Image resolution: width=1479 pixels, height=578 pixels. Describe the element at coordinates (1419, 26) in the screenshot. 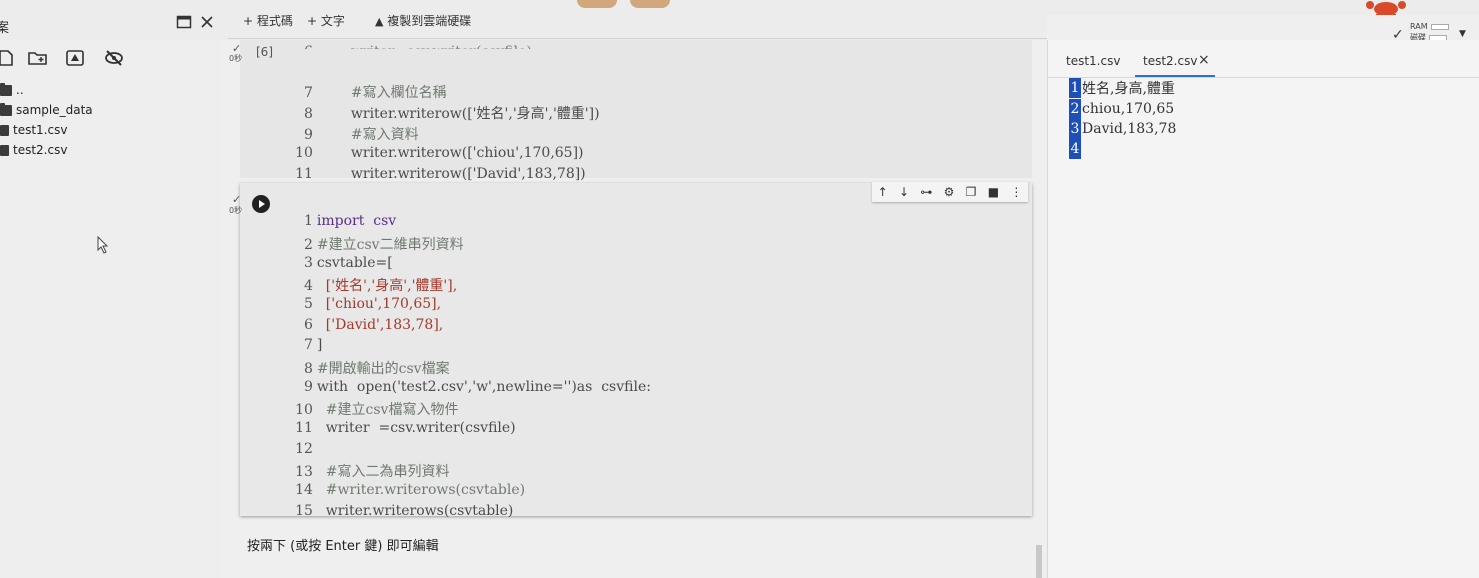

I see `ram-label: RAM` at that location.